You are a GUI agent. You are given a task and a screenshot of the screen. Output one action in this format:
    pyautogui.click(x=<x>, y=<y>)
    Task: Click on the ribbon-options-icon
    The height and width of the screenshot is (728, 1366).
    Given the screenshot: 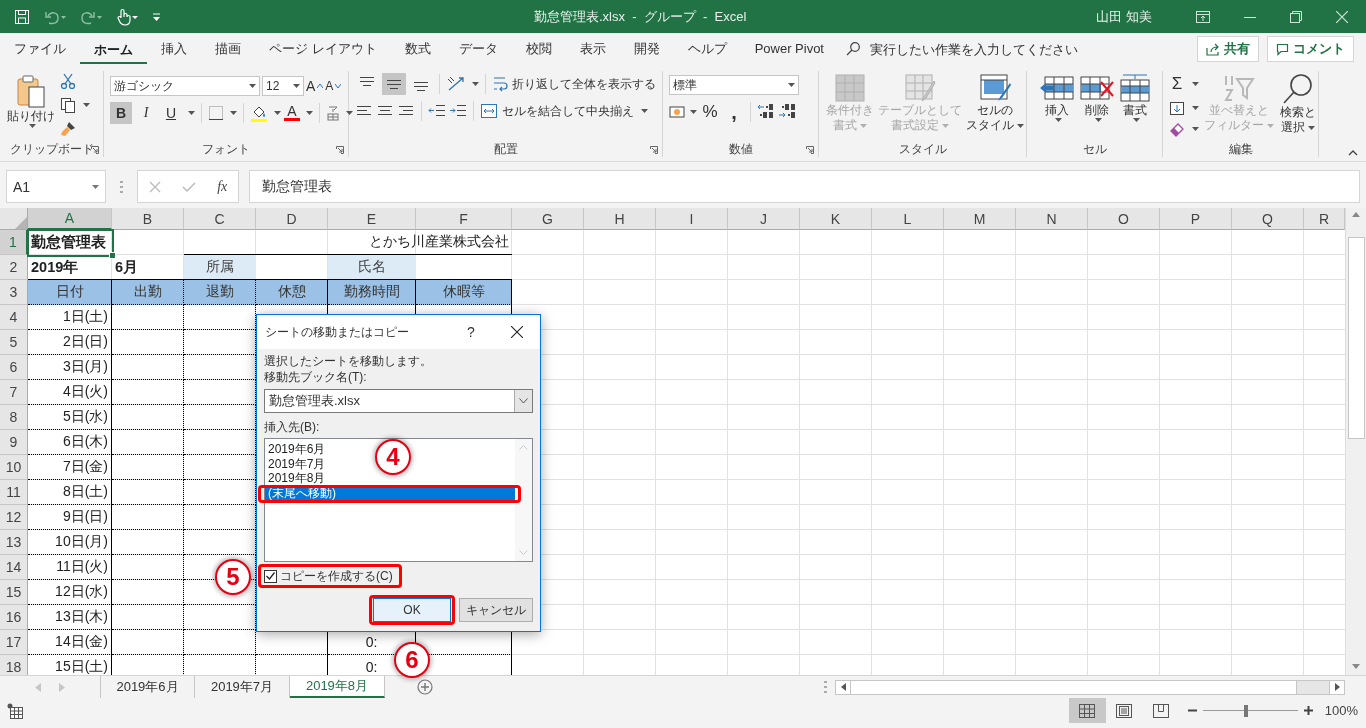 What is the action you would take?
    pyautogui.click(x=1203, y=16)
    